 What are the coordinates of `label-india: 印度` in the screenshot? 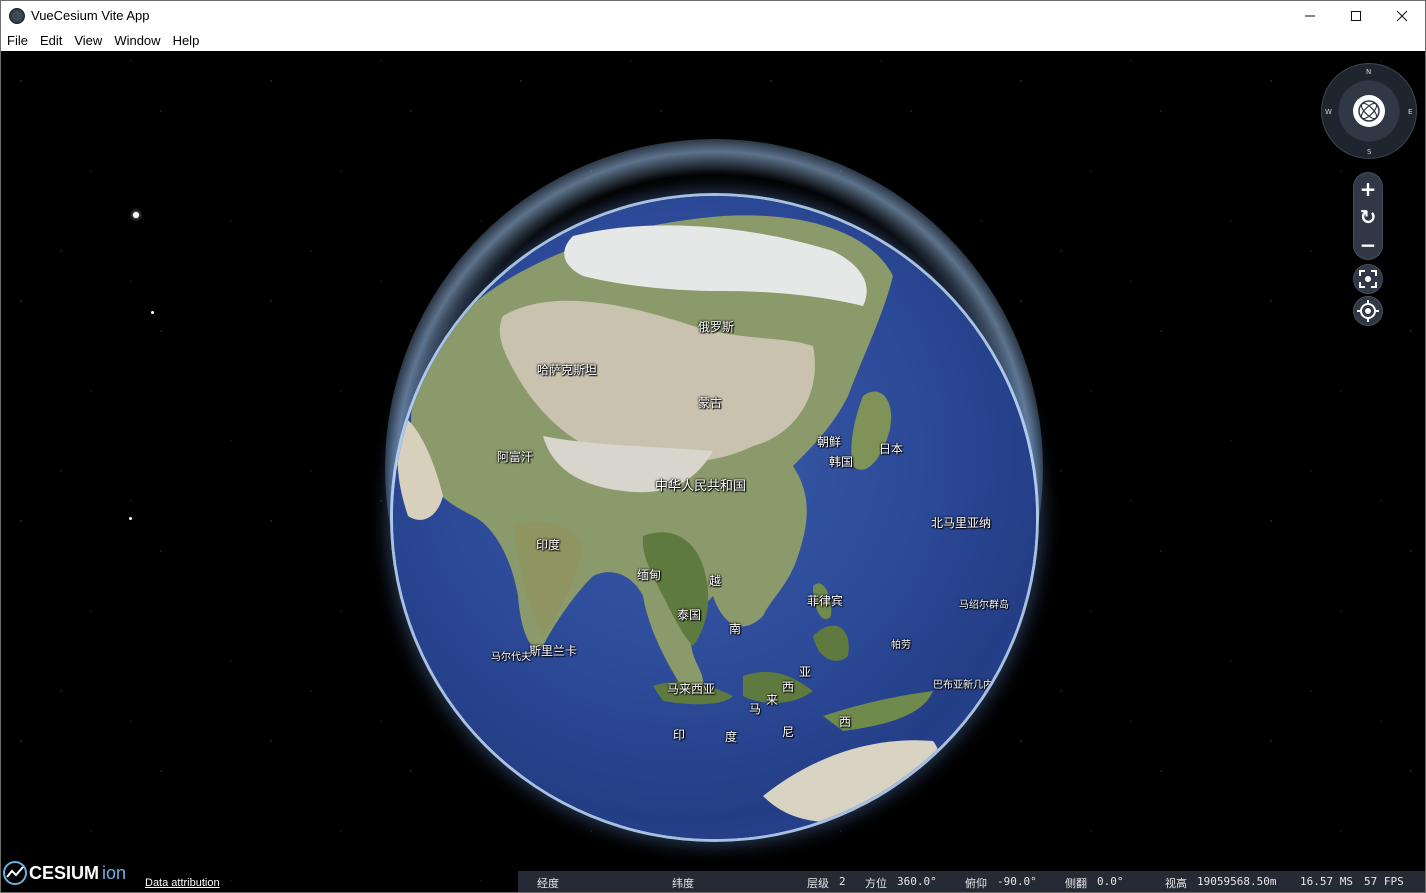 It's located at (548, 545).